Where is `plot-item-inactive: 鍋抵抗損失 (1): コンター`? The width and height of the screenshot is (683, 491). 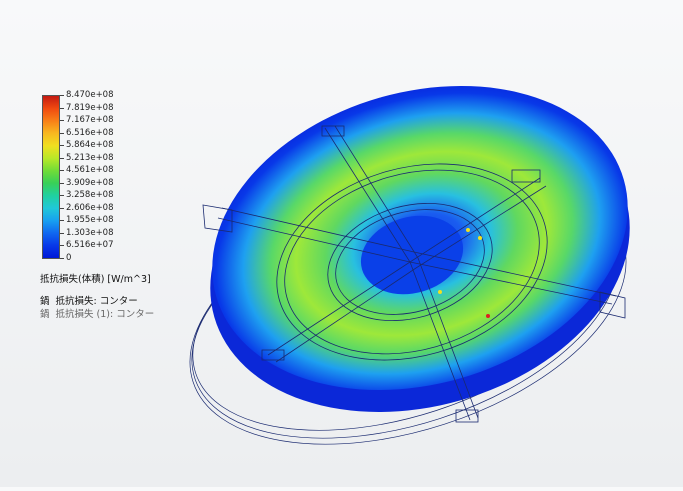 plot-item-inactive: 鍋抵抗損失 (1): コンター is located at coordinates (97, 313).